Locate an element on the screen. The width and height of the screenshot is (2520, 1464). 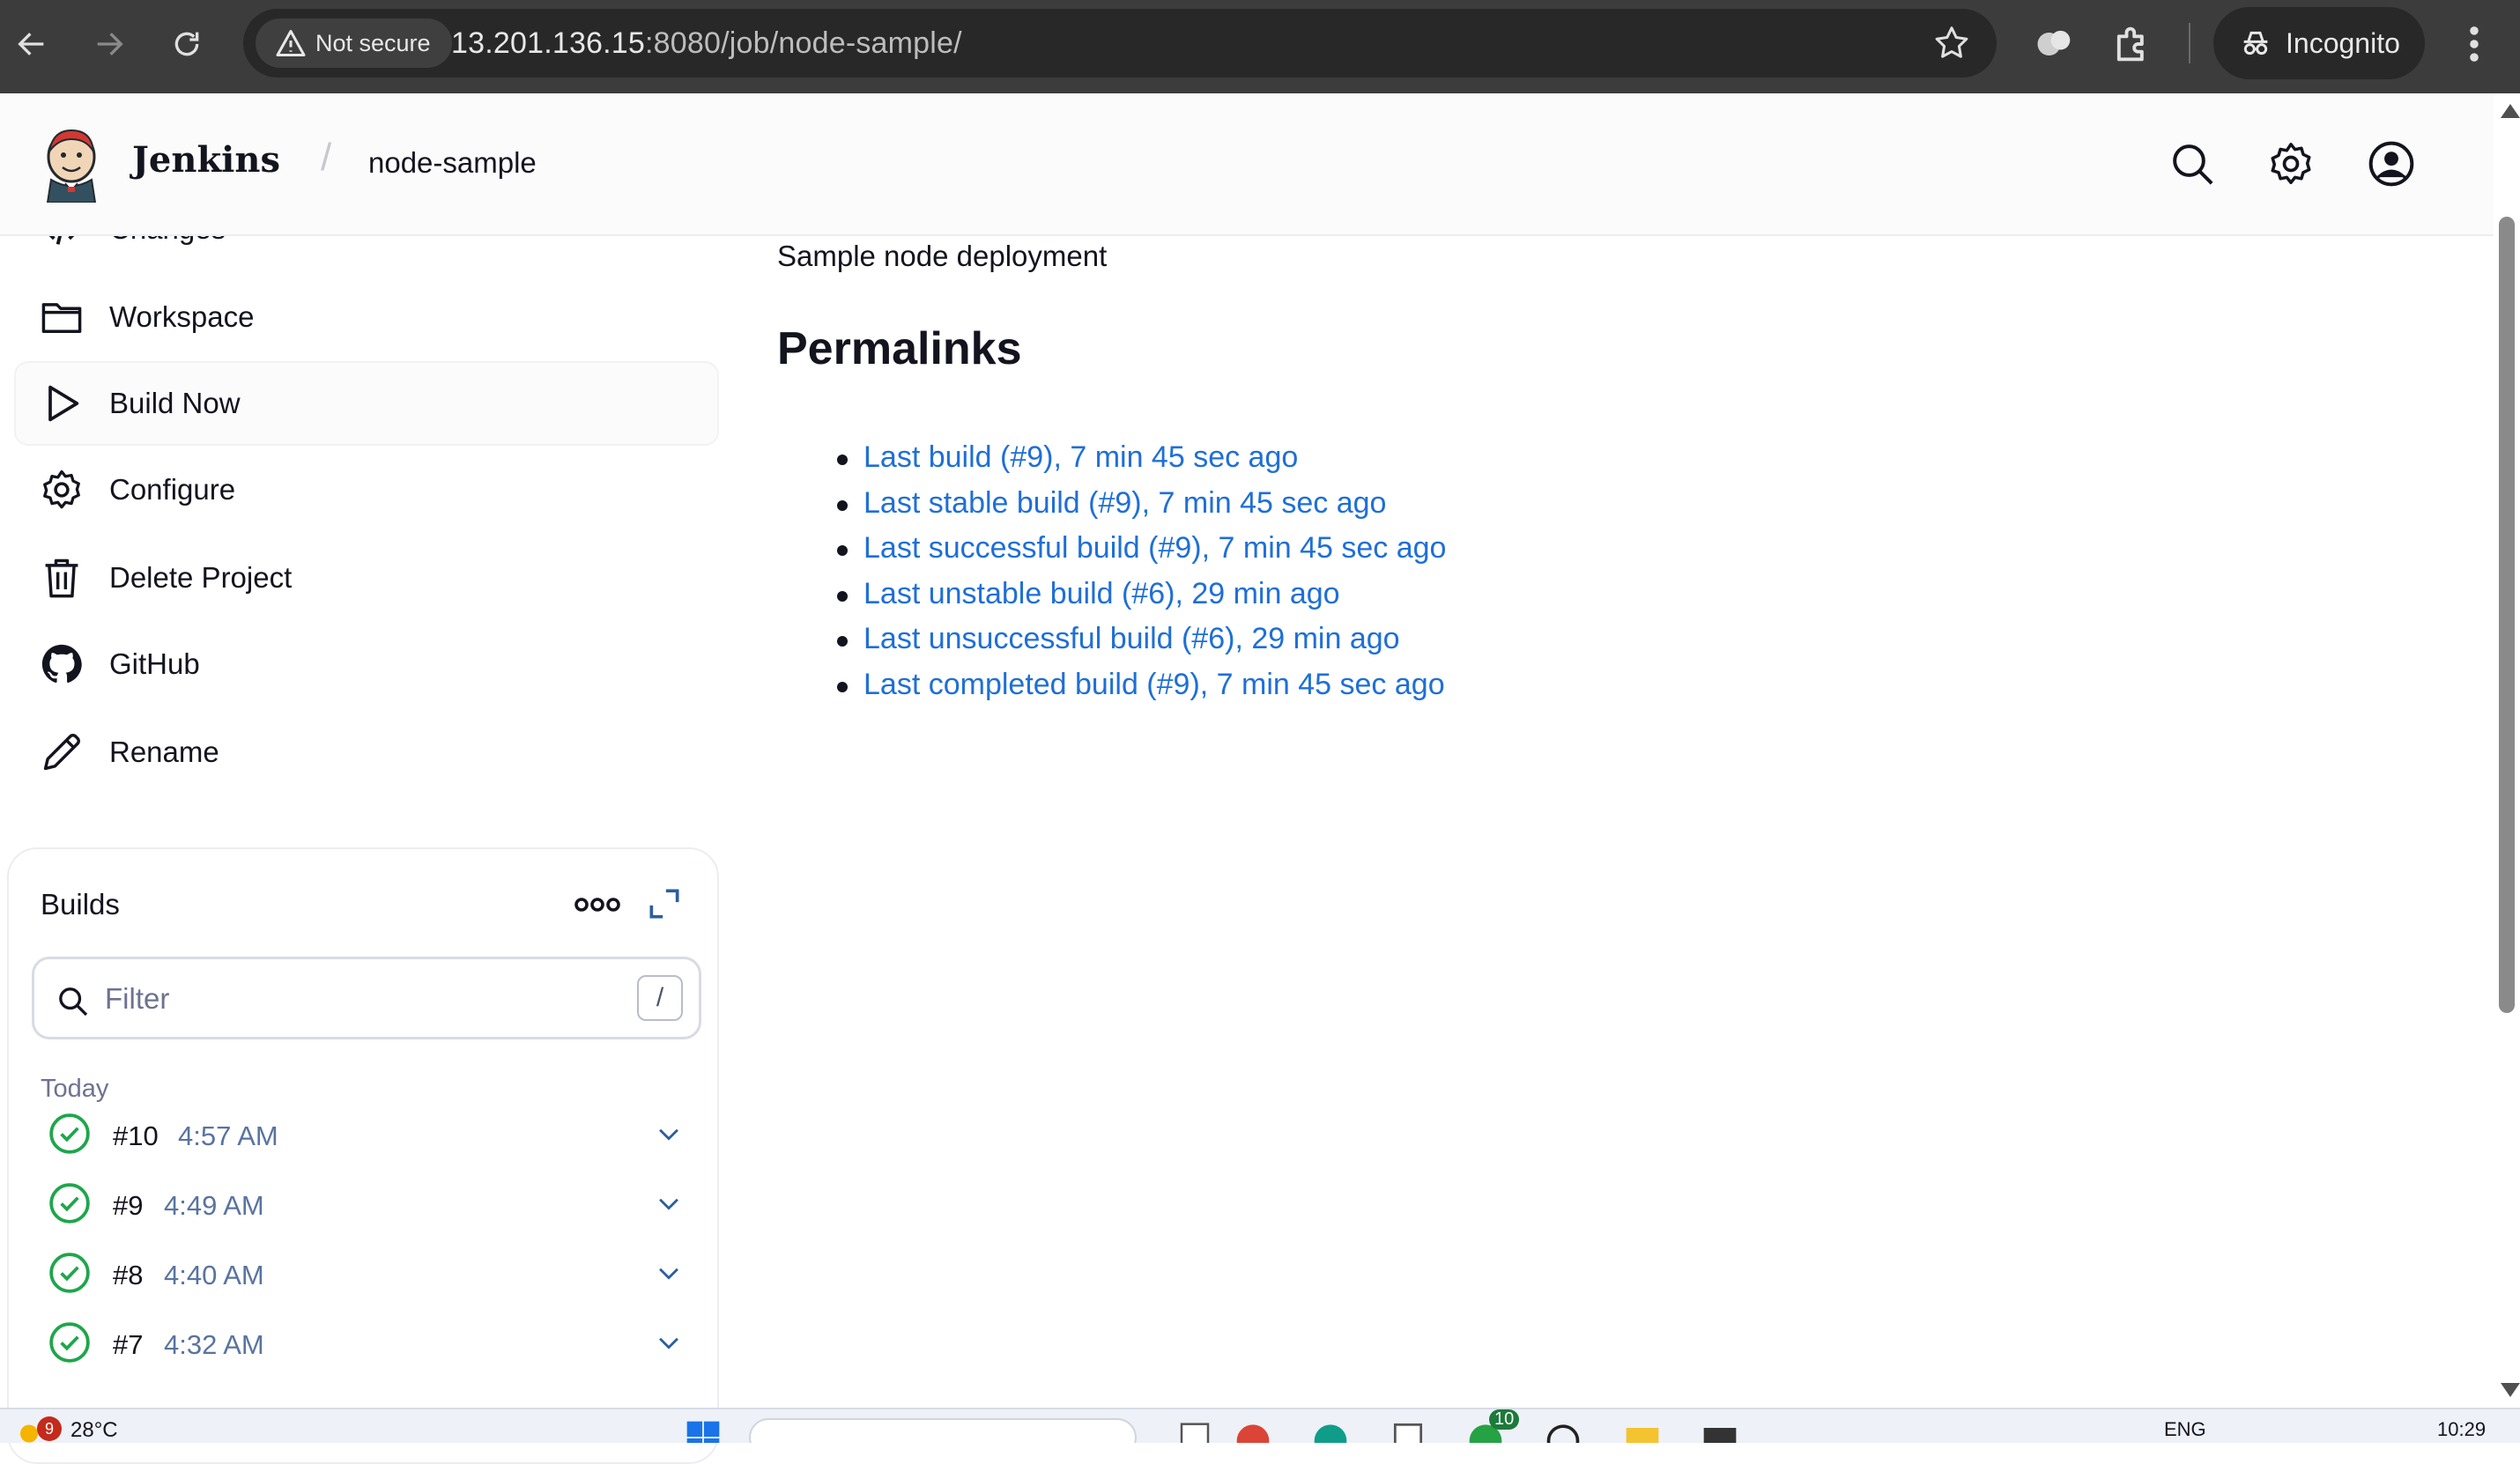
scroll-up-arrow-icon is located at coordinates (2510, 111).